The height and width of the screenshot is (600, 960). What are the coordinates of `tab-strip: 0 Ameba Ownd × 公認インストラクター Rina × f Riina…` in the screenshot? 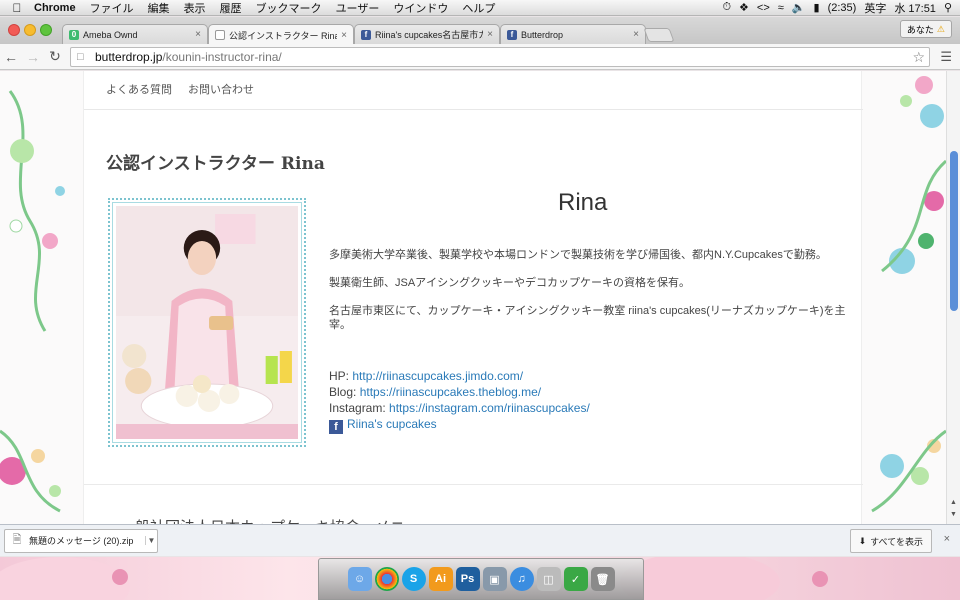 It's located at (480, 31).